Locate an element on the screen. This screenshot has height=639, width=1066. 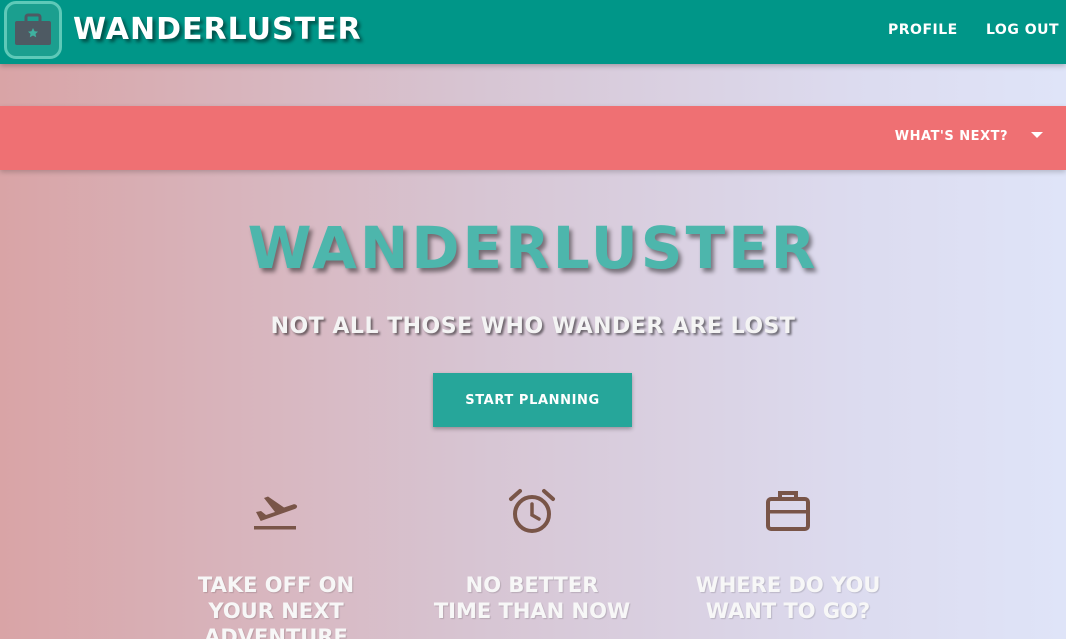
start-planning-button: START PLANNING is located at coordinates (532, 400).